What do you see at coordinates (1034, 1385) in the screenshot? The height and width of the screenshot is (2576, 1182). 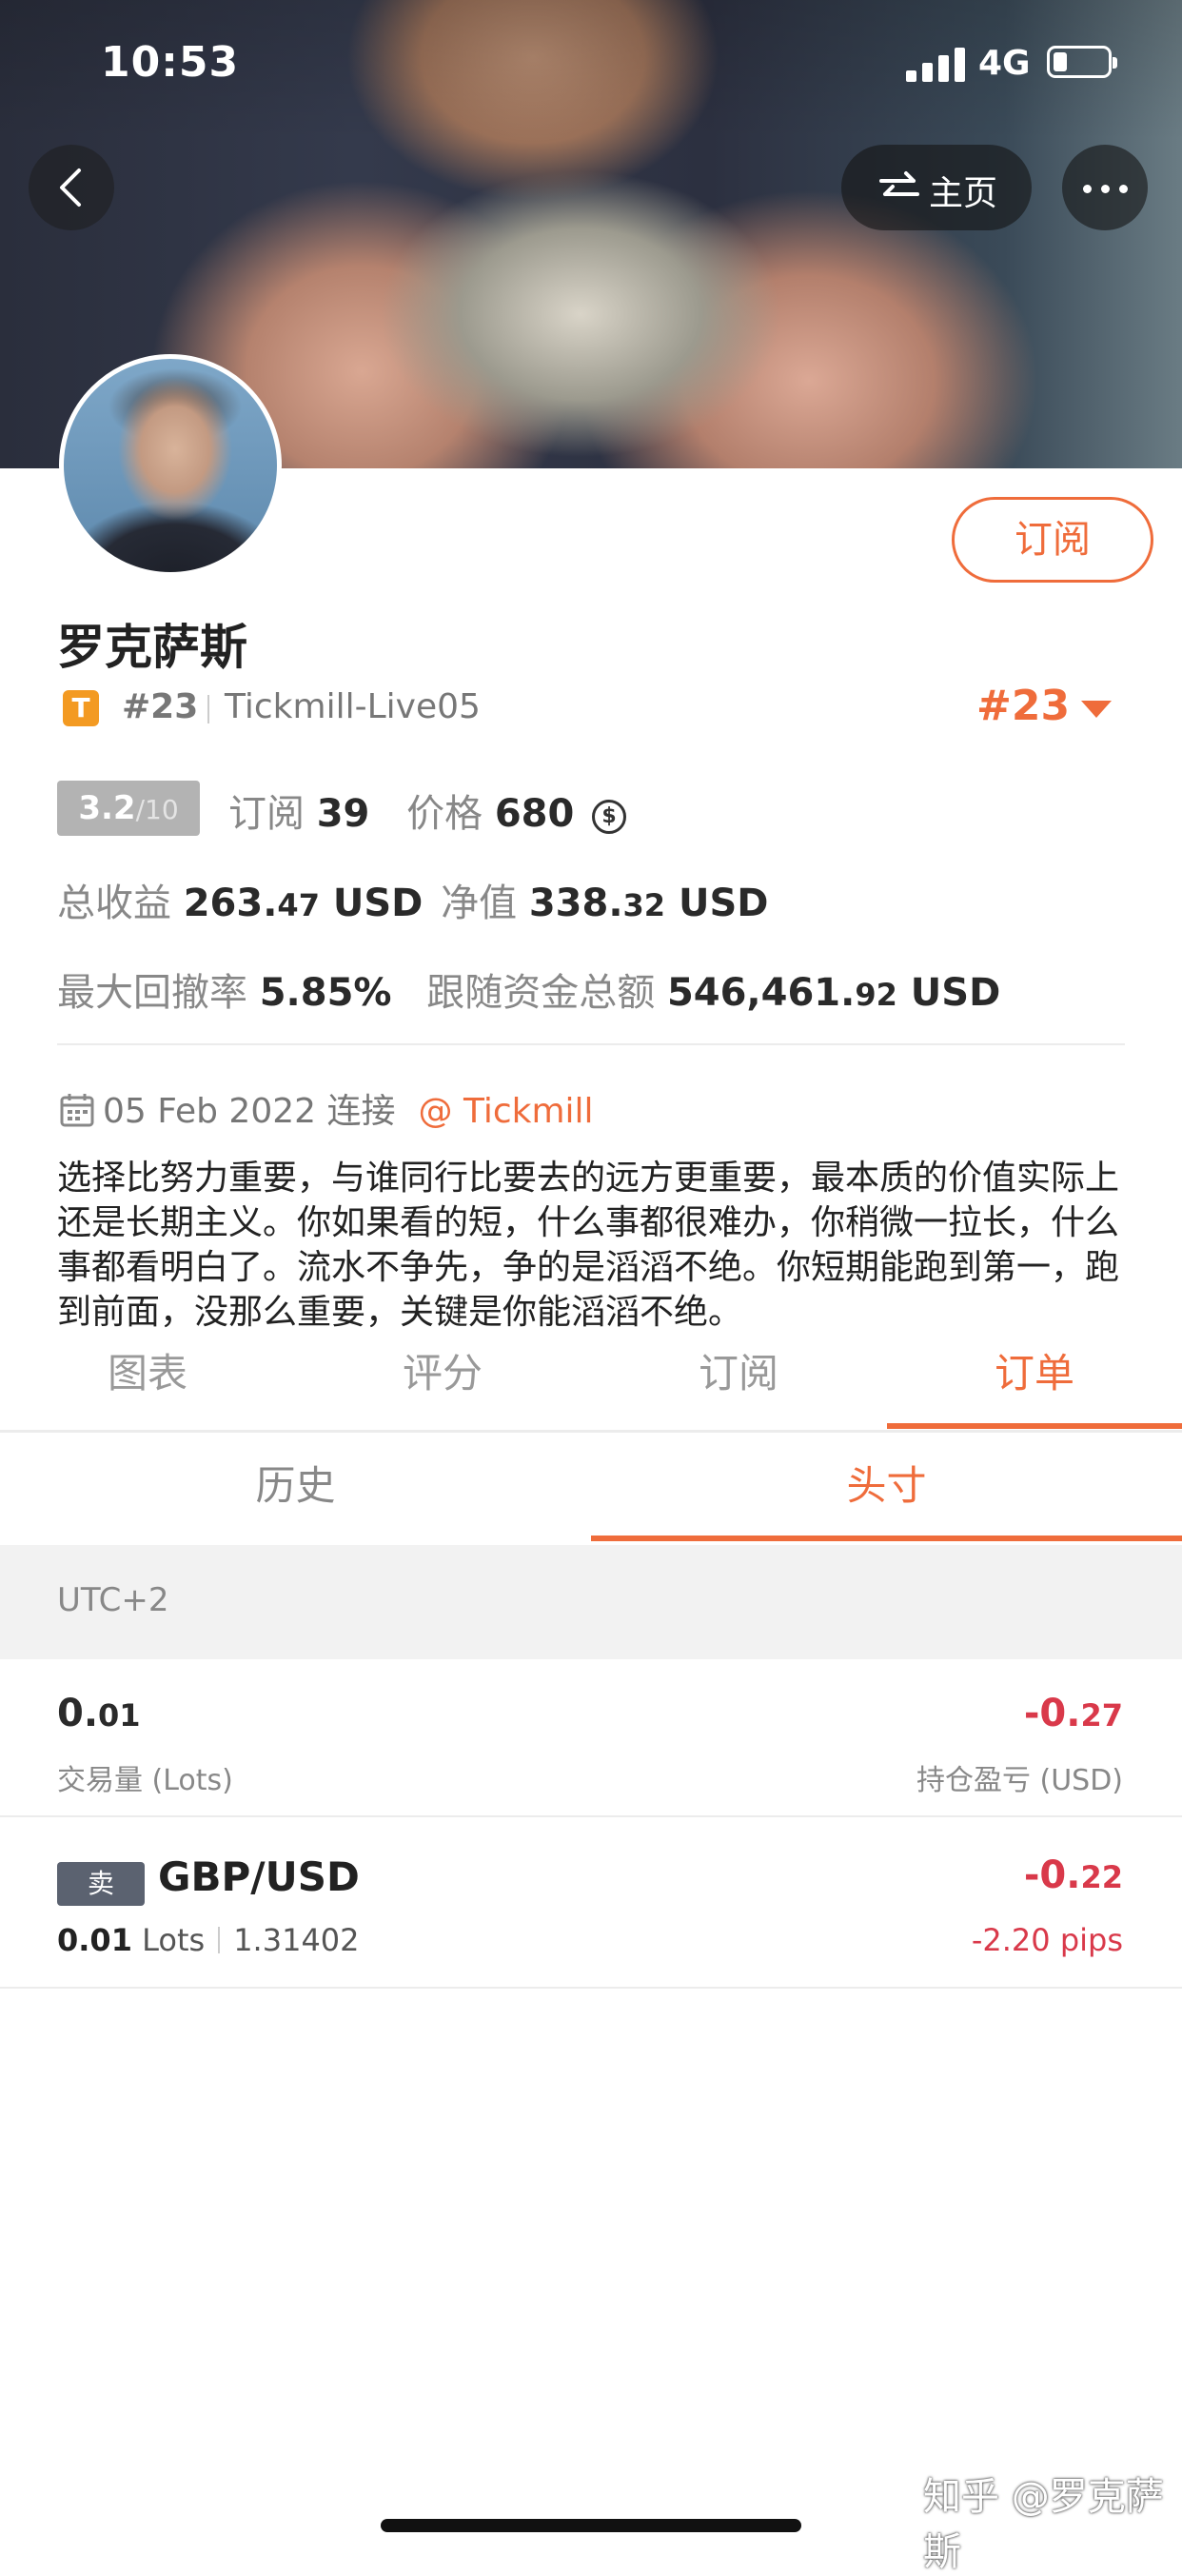 I see `tab-orders: 订单` at bounding box center [1034, 1385].